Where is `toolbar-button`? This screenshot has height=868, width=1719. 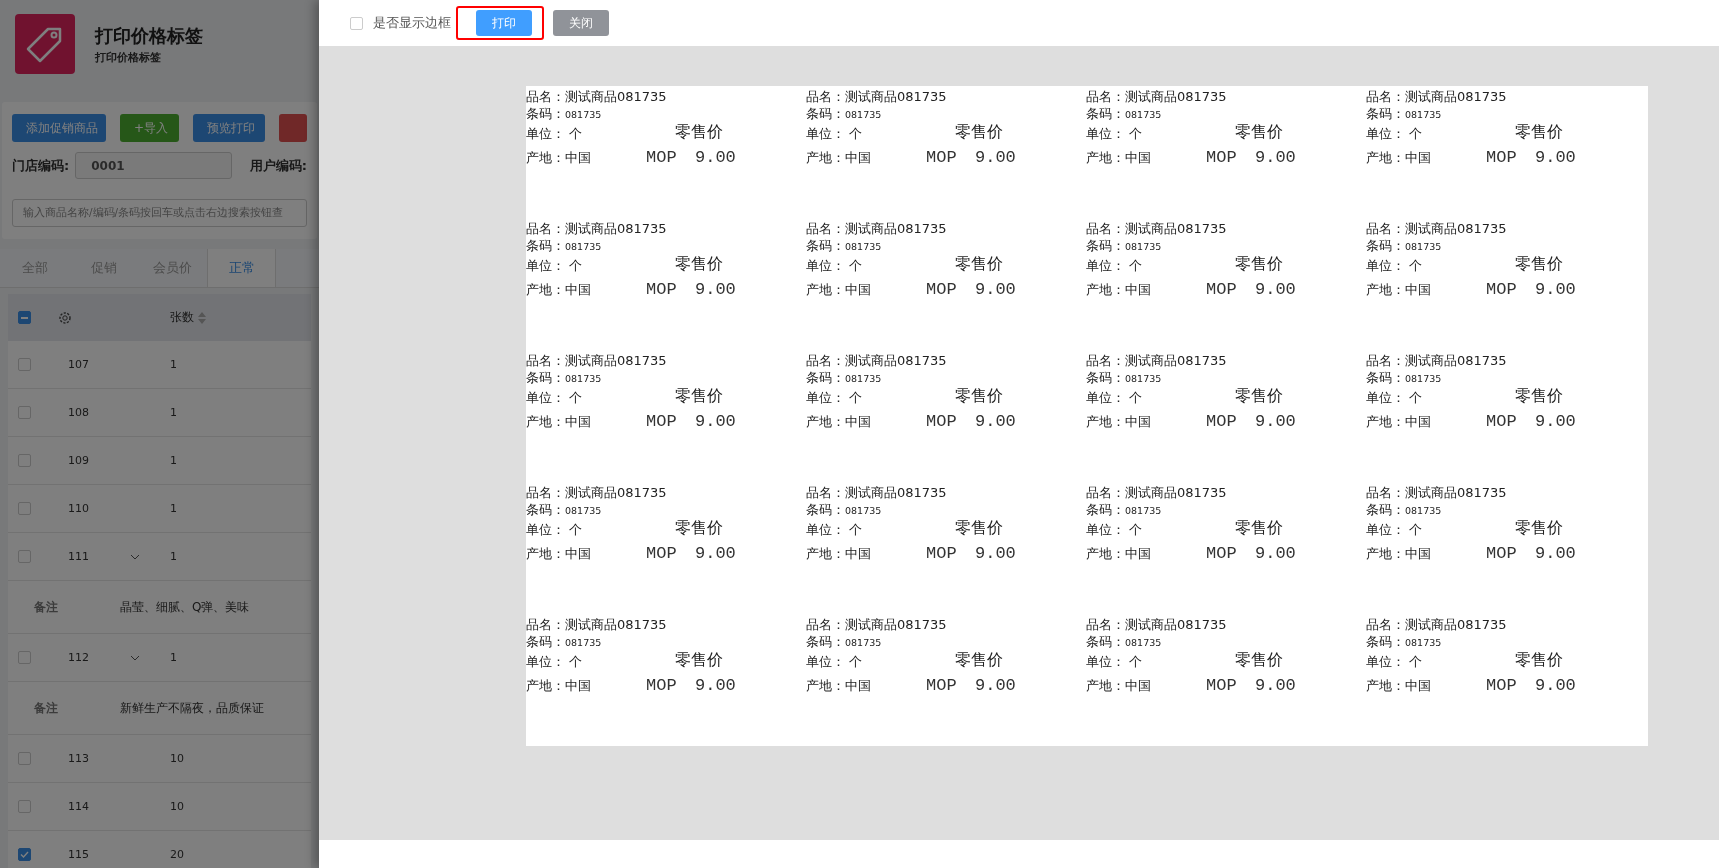 toolbar-button is located at coordinates (293, 128).